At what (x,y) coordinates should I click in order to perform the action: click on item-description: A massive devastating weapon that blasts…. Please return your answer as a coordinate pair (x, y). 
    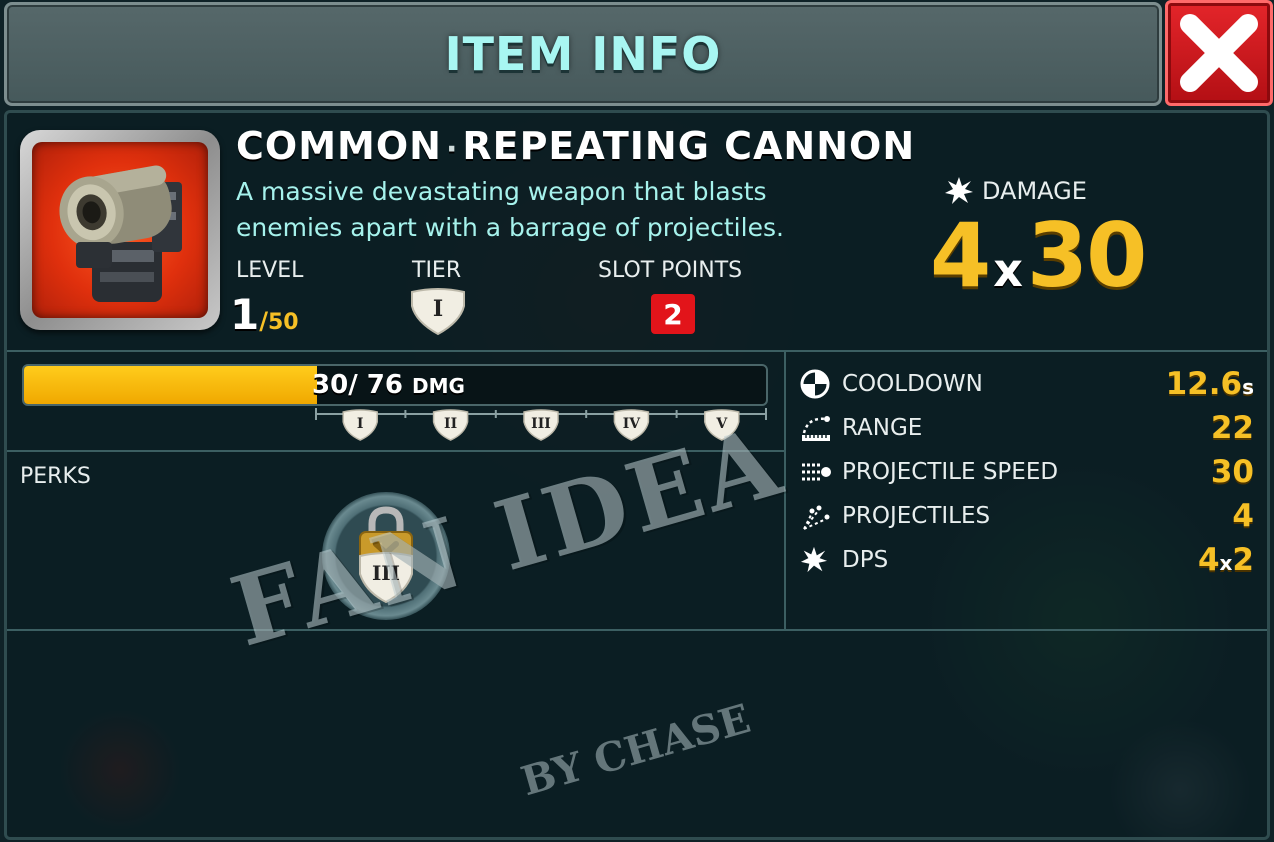
    Looking at the image, I should click on (510, 209).